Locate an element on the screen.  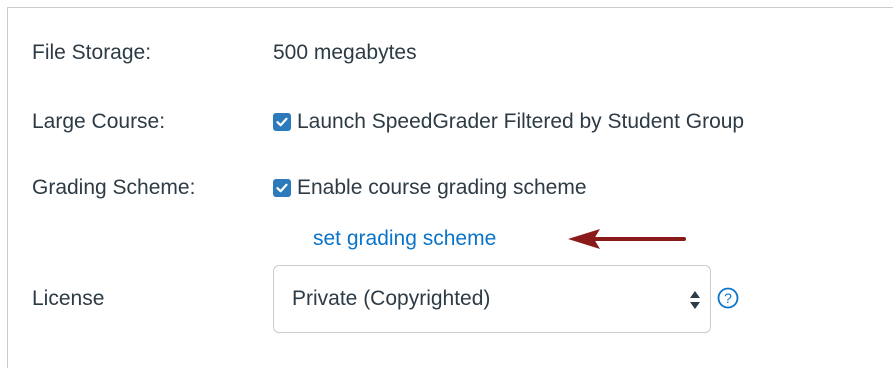
updown-caret-icon is located at coordinates (695, 300).